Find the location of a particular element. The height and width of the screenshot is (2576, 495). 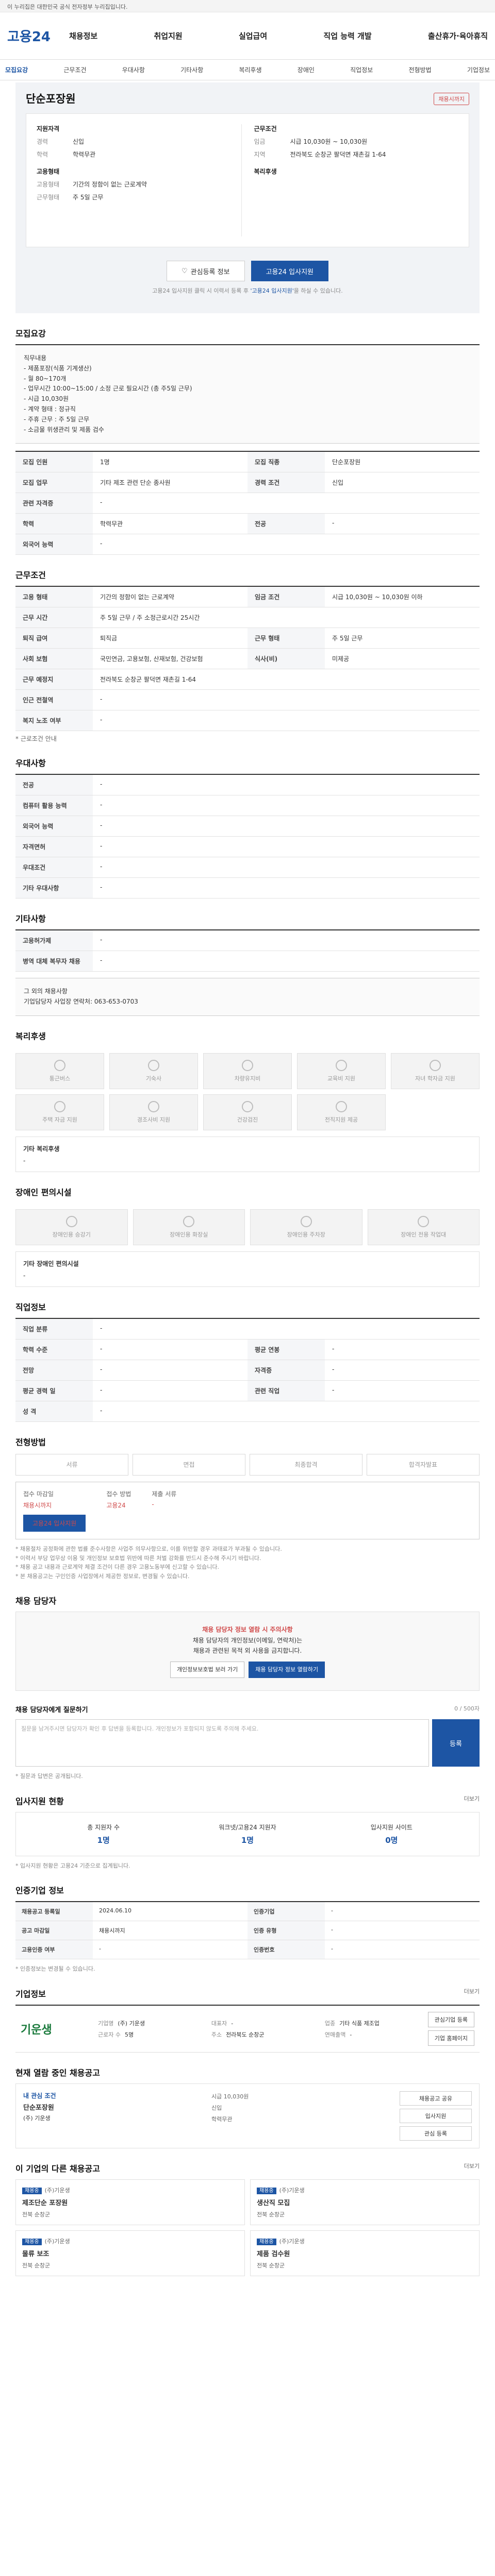

tab-work: 근무조건 is located at coordinates (74, 69).